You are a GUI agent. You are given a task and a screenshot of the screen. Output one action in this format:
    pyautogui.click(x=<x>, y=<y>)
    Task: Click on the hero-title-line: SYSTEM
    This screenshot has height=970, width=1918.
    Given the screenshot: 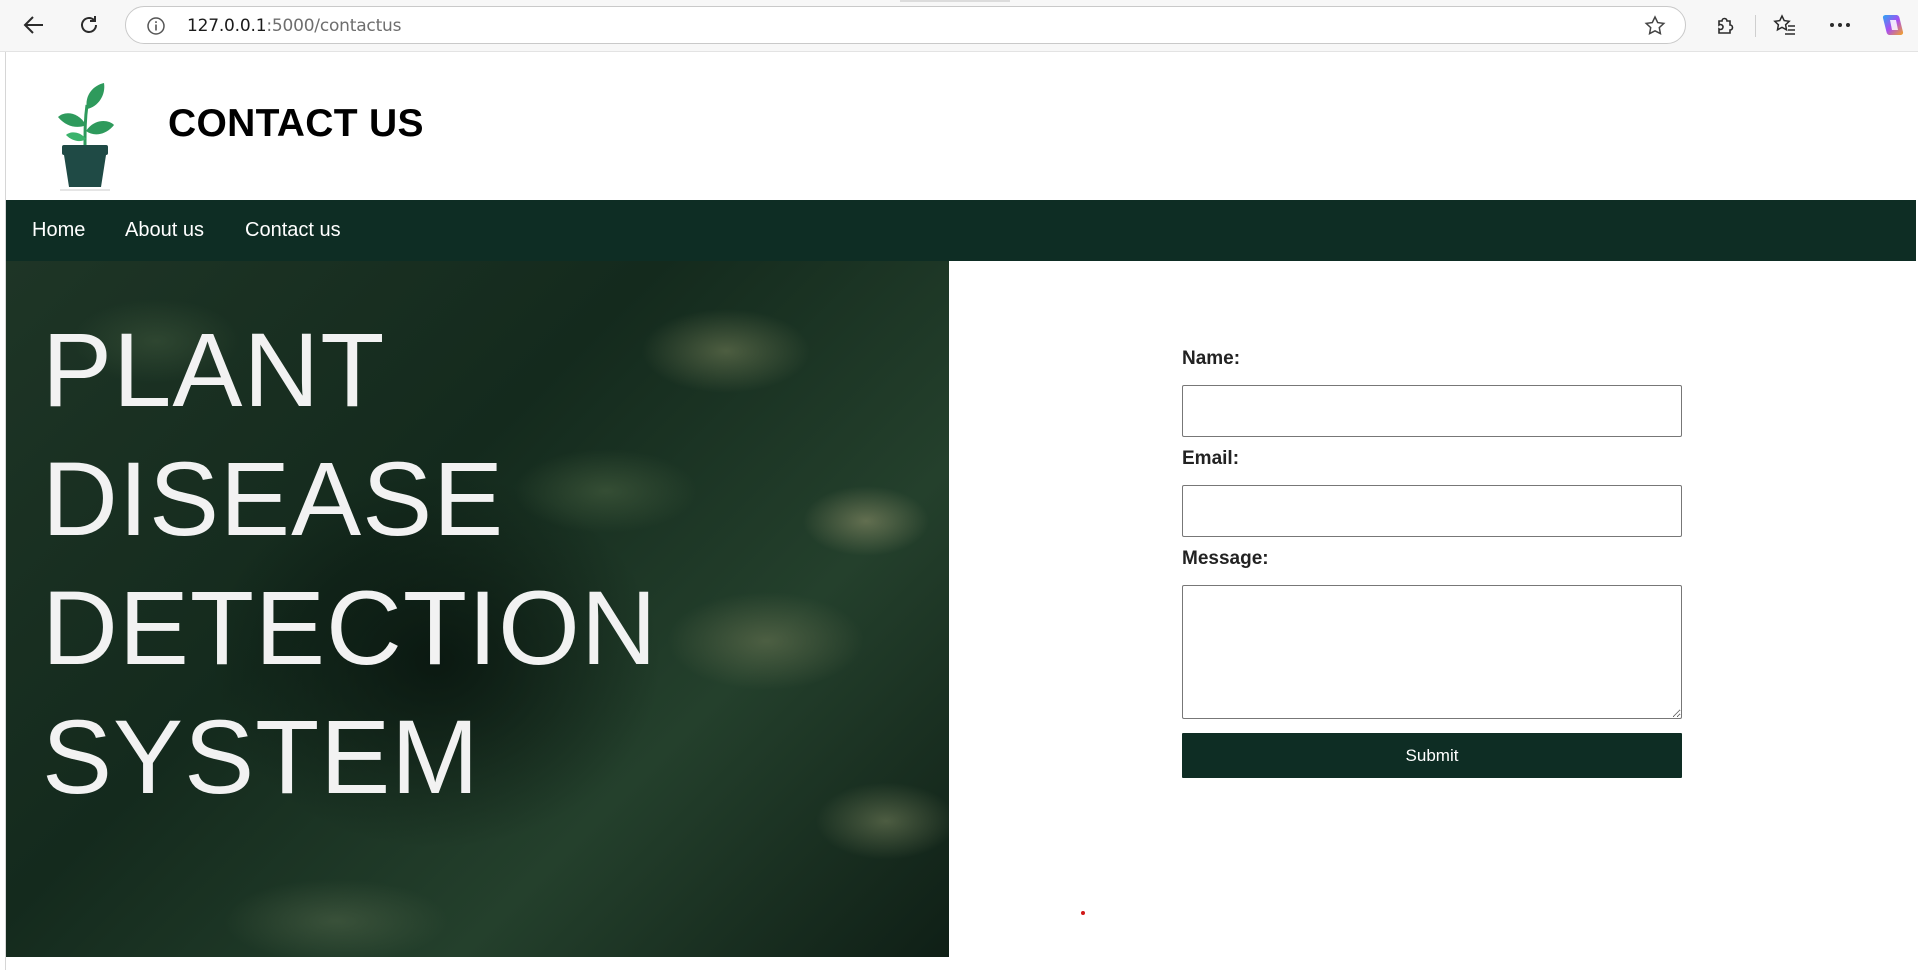 What is the action you would take?
    pyautogui.click(x=261, y=757)
    